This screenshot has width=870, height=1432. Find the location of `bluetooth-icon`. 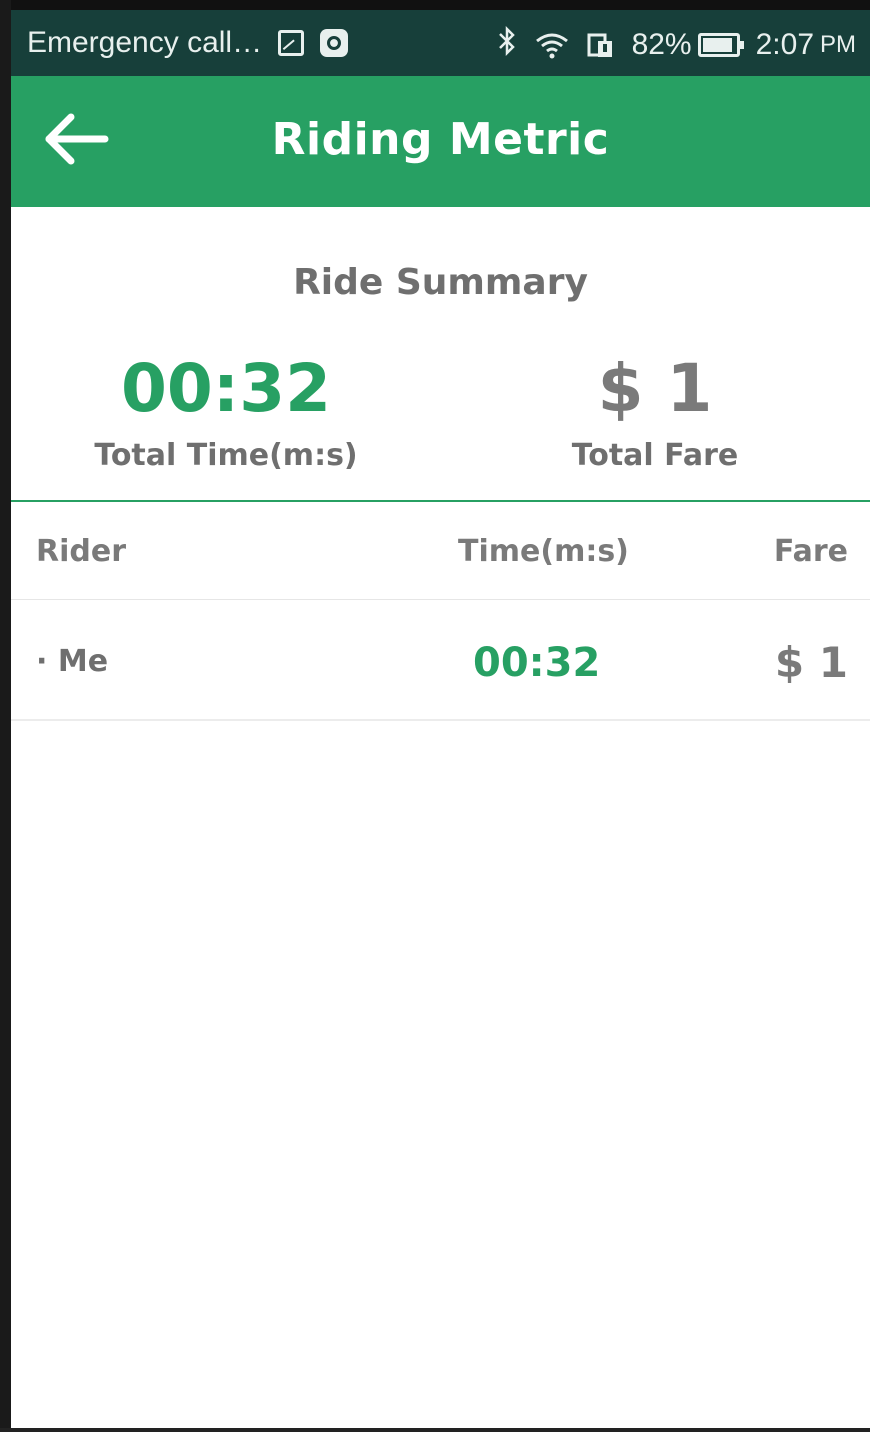

bluetooth-icon is located at coordinates (507, 44).